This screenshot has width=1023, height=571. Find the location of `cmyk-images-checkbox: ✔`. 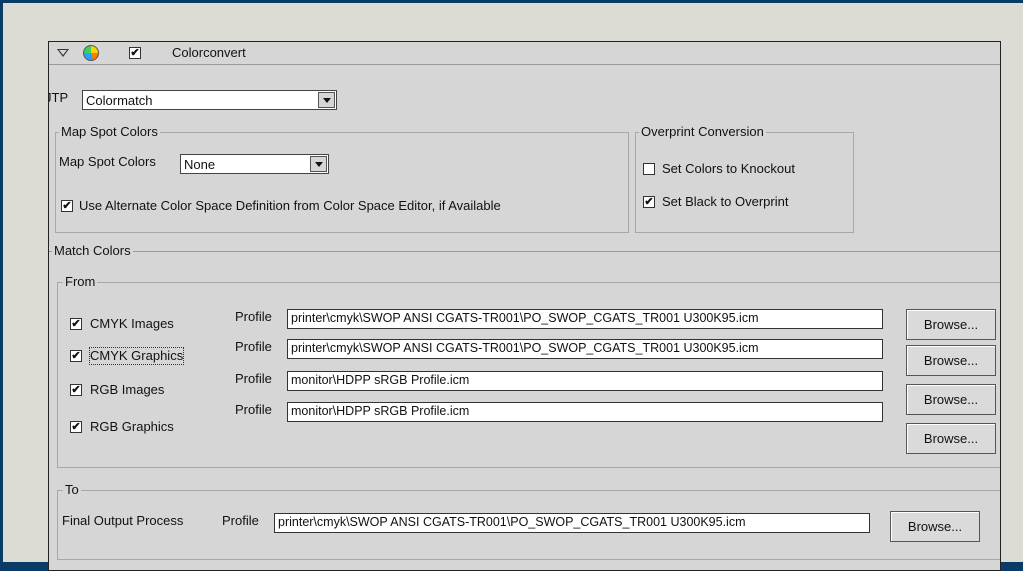

cmyk-images-checkbox: ✔ is located at coordinates (76, 324).